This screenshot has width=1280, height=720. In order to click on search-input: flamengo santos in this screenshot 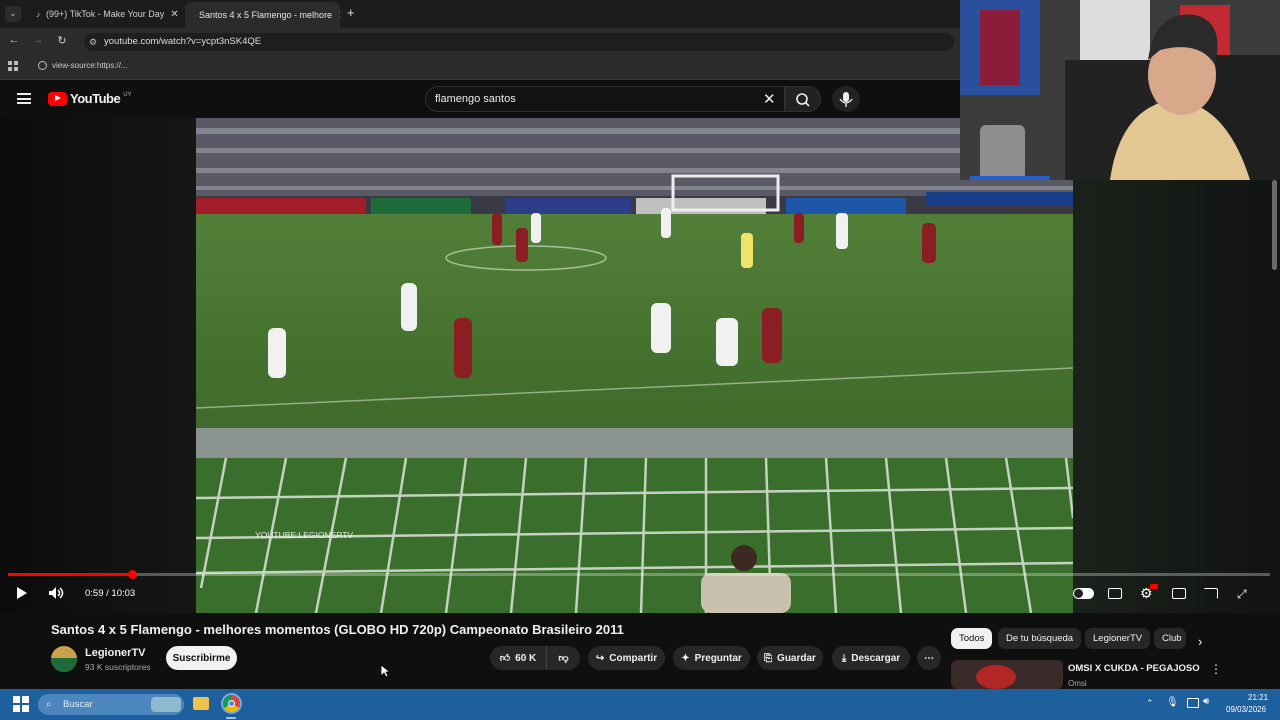, I will do `click(605, 99)`.